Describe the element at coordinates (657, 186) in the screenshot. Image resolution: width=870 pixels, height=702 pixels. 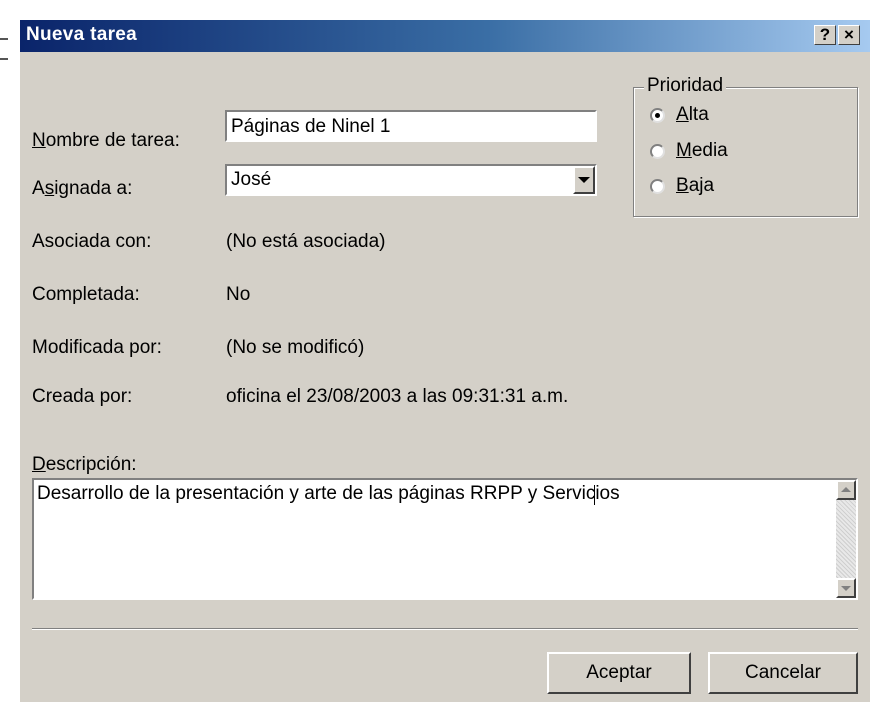
I see `priority-radio-baja` at that location.